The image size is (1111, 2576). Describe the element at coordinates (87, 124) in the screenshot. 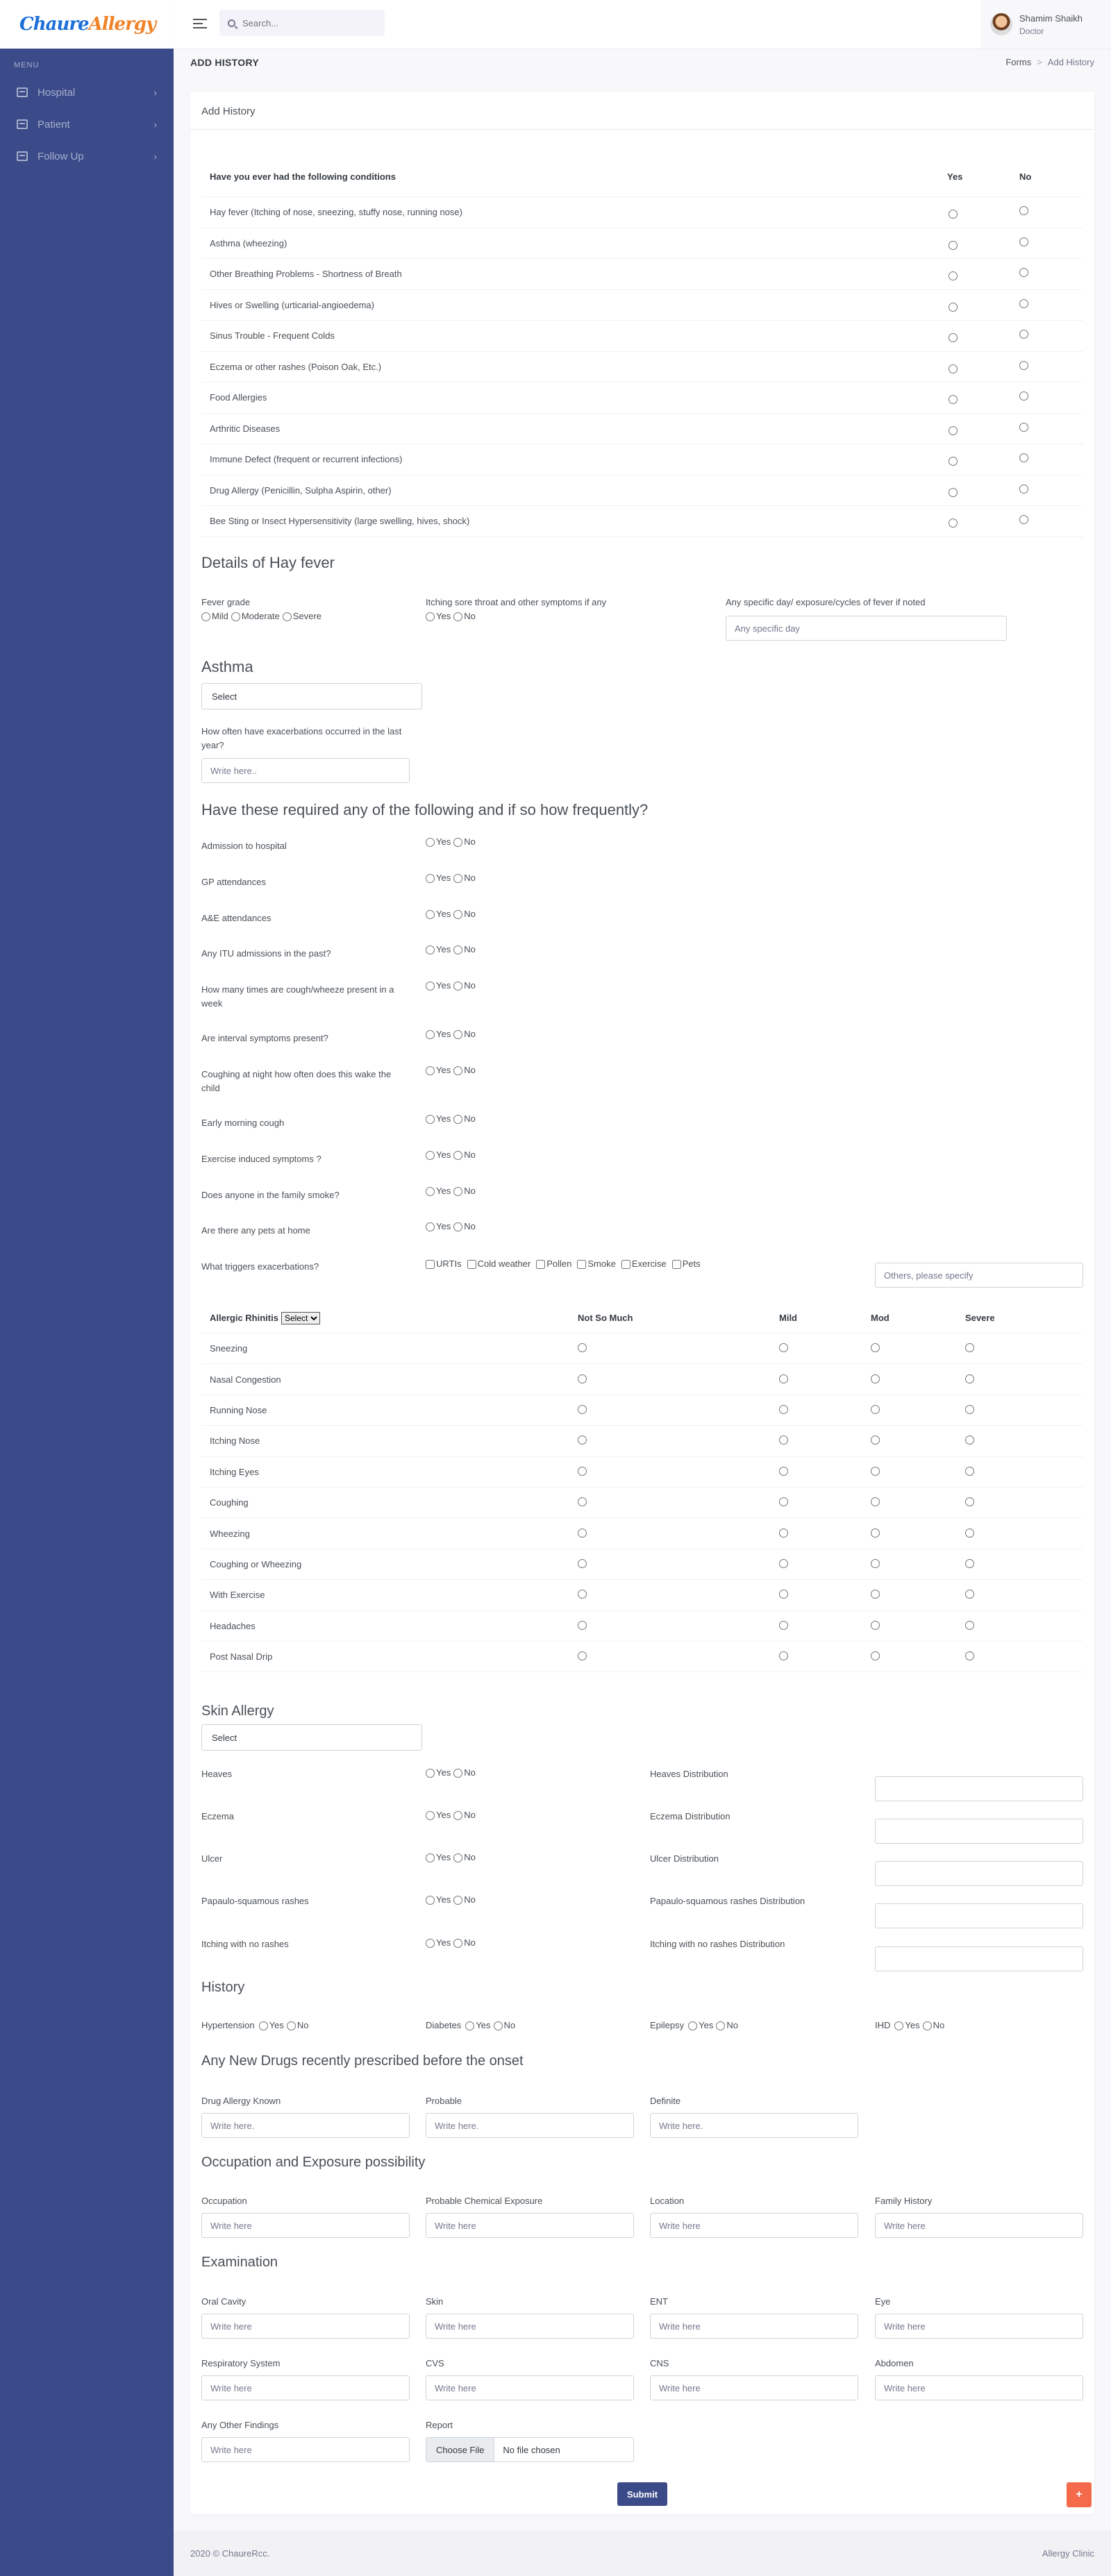

I see `sidebar-item-patient: Patient ›` at that location.